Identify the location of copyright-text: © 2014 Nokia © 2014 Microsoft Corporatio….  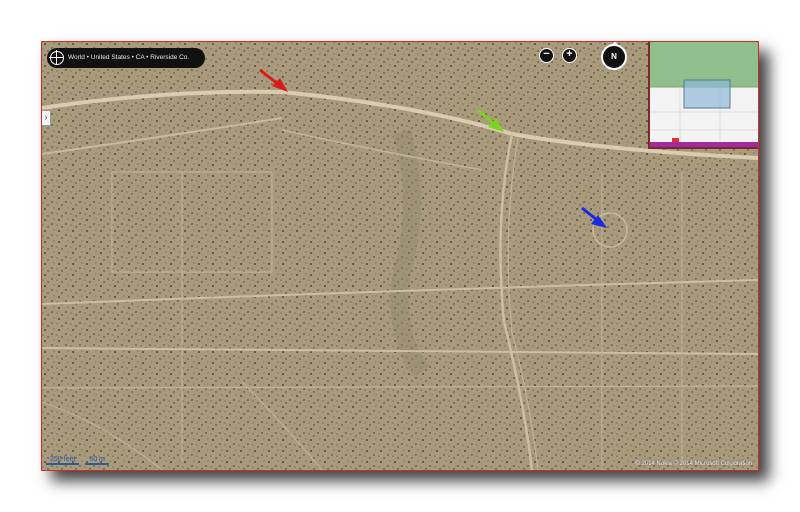
(693, 464).